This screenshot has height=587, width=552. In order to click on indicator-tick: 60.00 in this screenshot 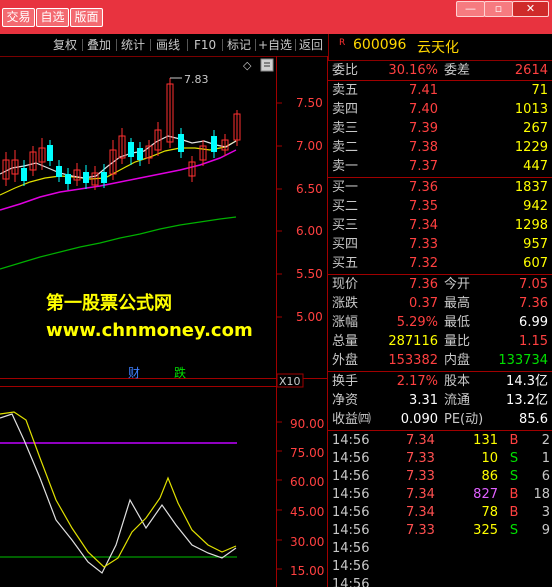, I will do `click(307, 482)`.